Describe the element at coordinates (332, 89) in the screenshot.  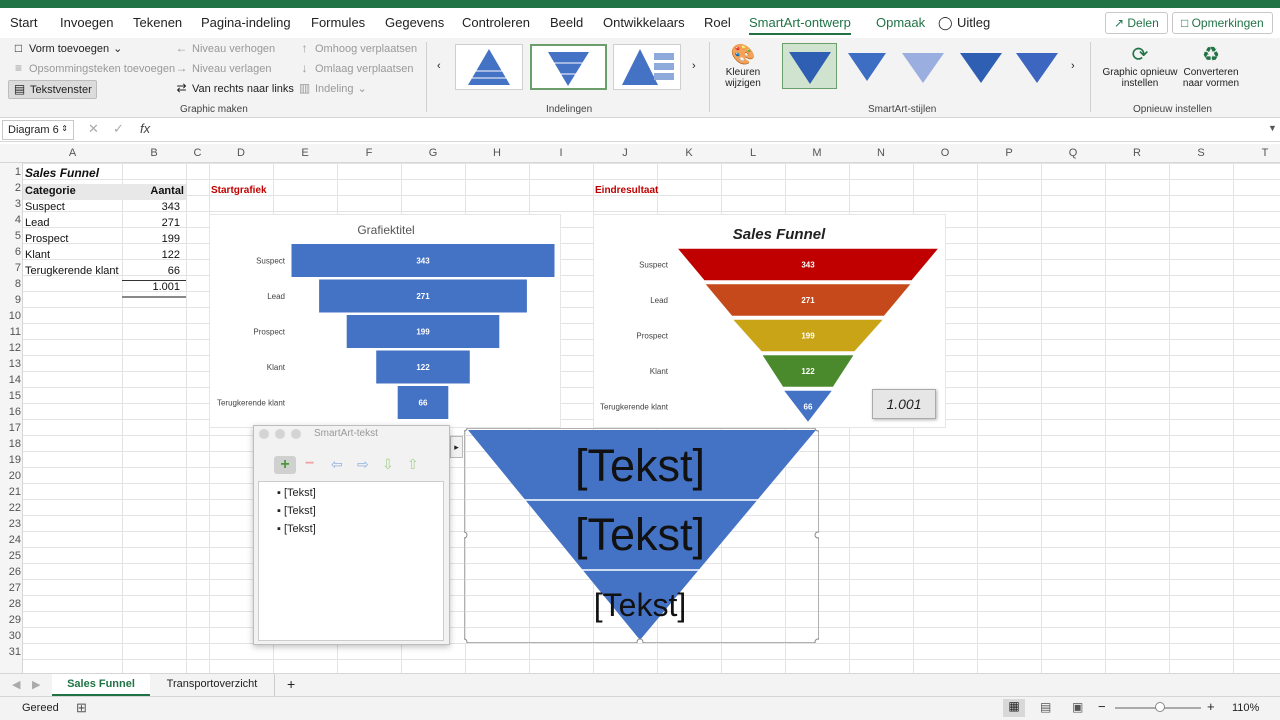
I see `layout-button: ▥ Indeling ⌄` at that location.